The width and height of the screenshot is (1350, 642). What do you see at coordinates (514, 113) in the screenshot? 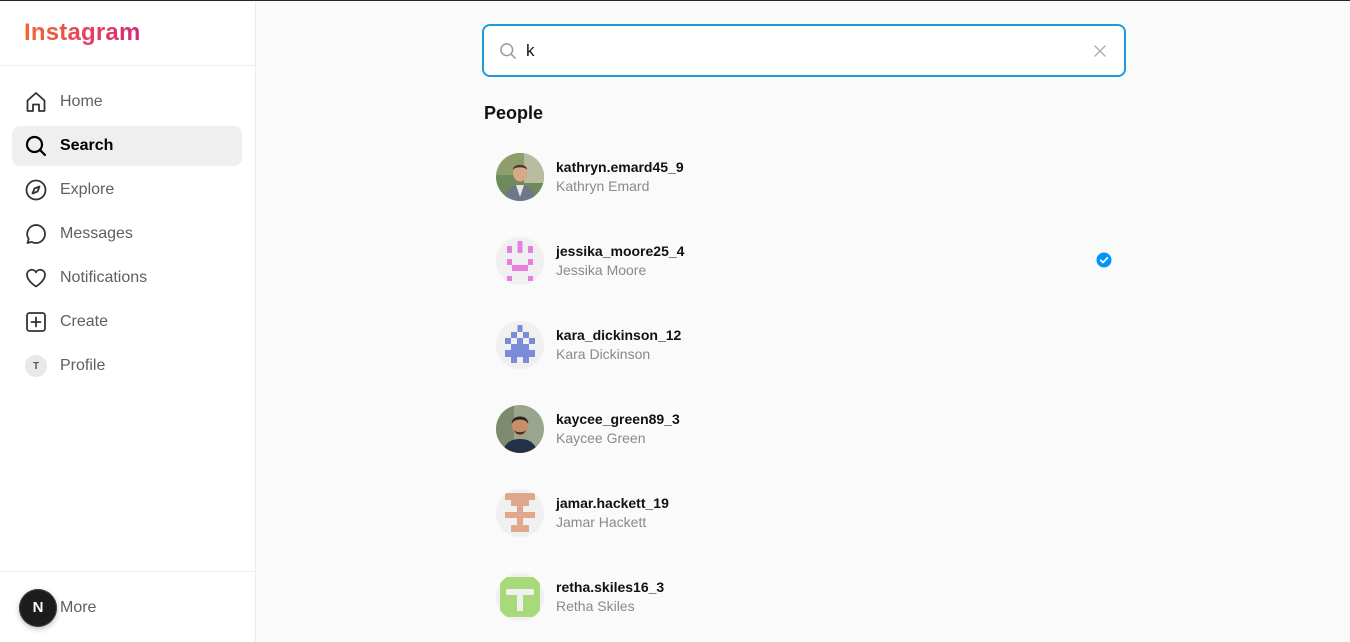
I see `people-section-title: People` at bounding box center [514, 113].